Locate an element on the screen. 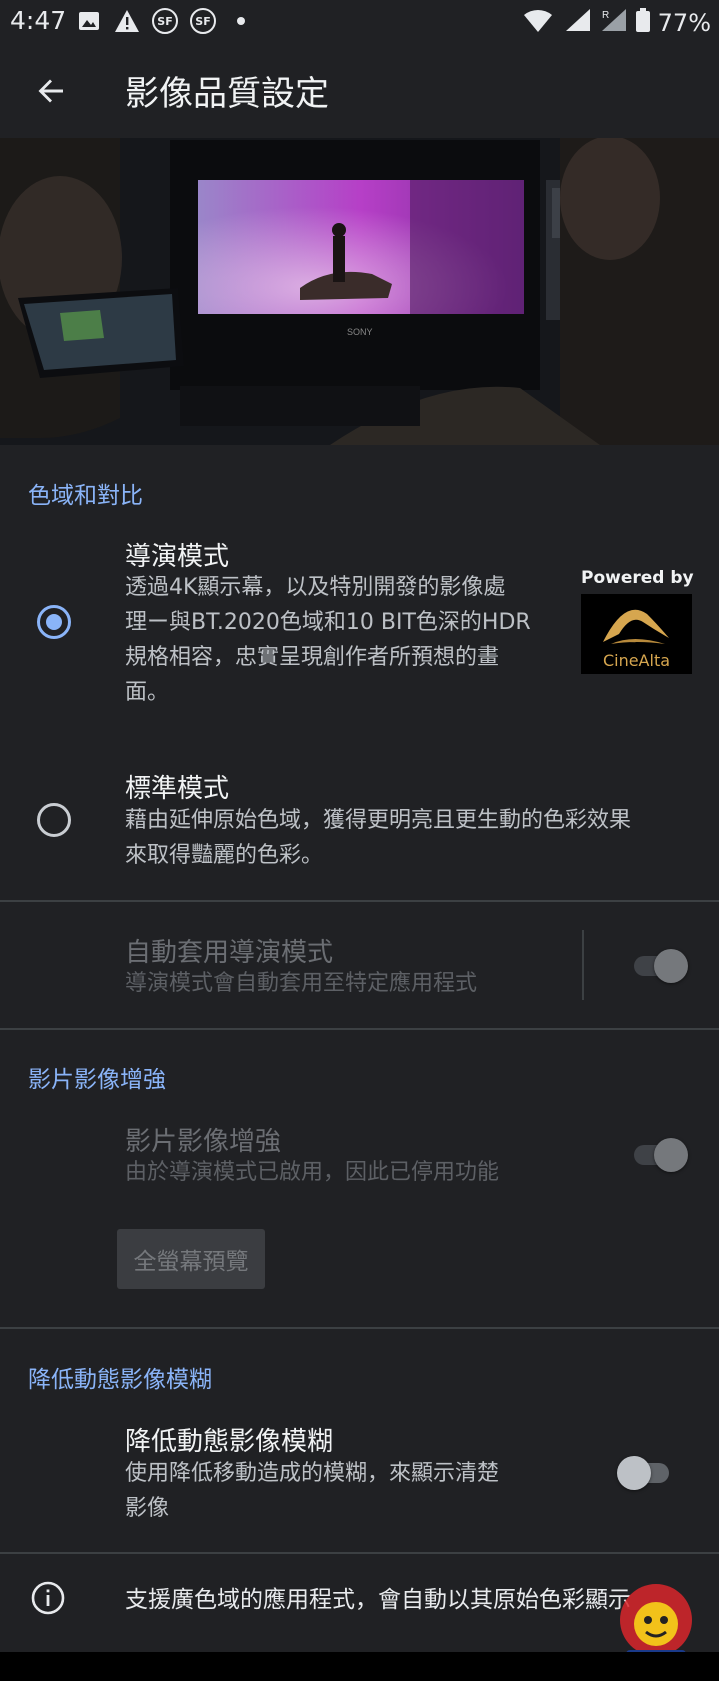 This screenshot has width=719, height=1681. arrow-back-icon is located at coordinates (50, 91).